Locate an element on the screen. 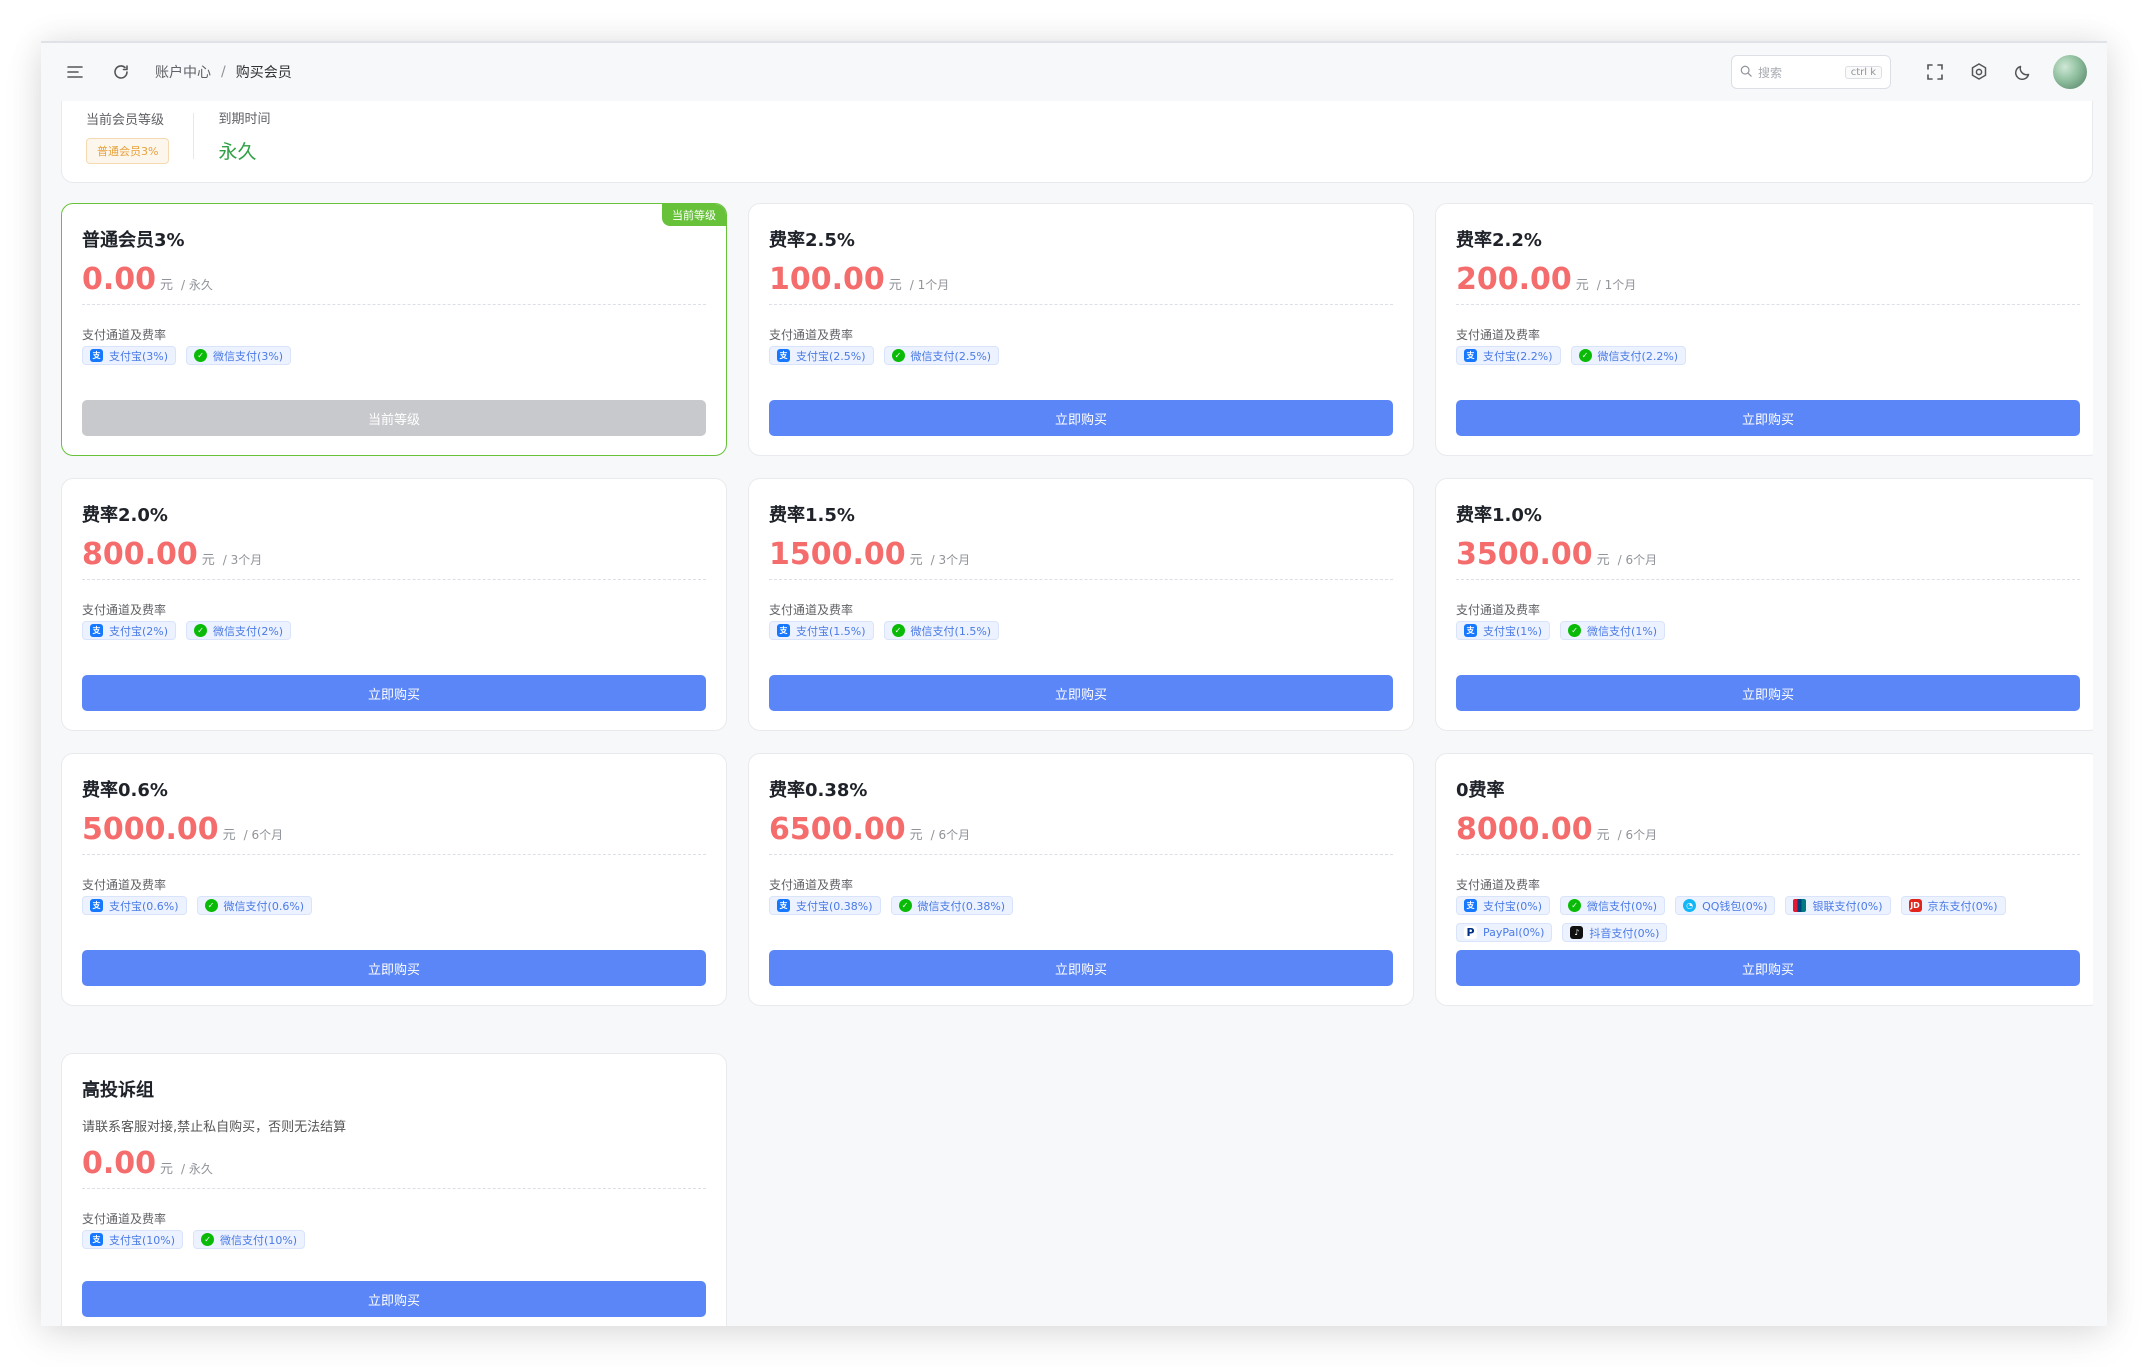  summary-divider is located at coordinates (194, 136).